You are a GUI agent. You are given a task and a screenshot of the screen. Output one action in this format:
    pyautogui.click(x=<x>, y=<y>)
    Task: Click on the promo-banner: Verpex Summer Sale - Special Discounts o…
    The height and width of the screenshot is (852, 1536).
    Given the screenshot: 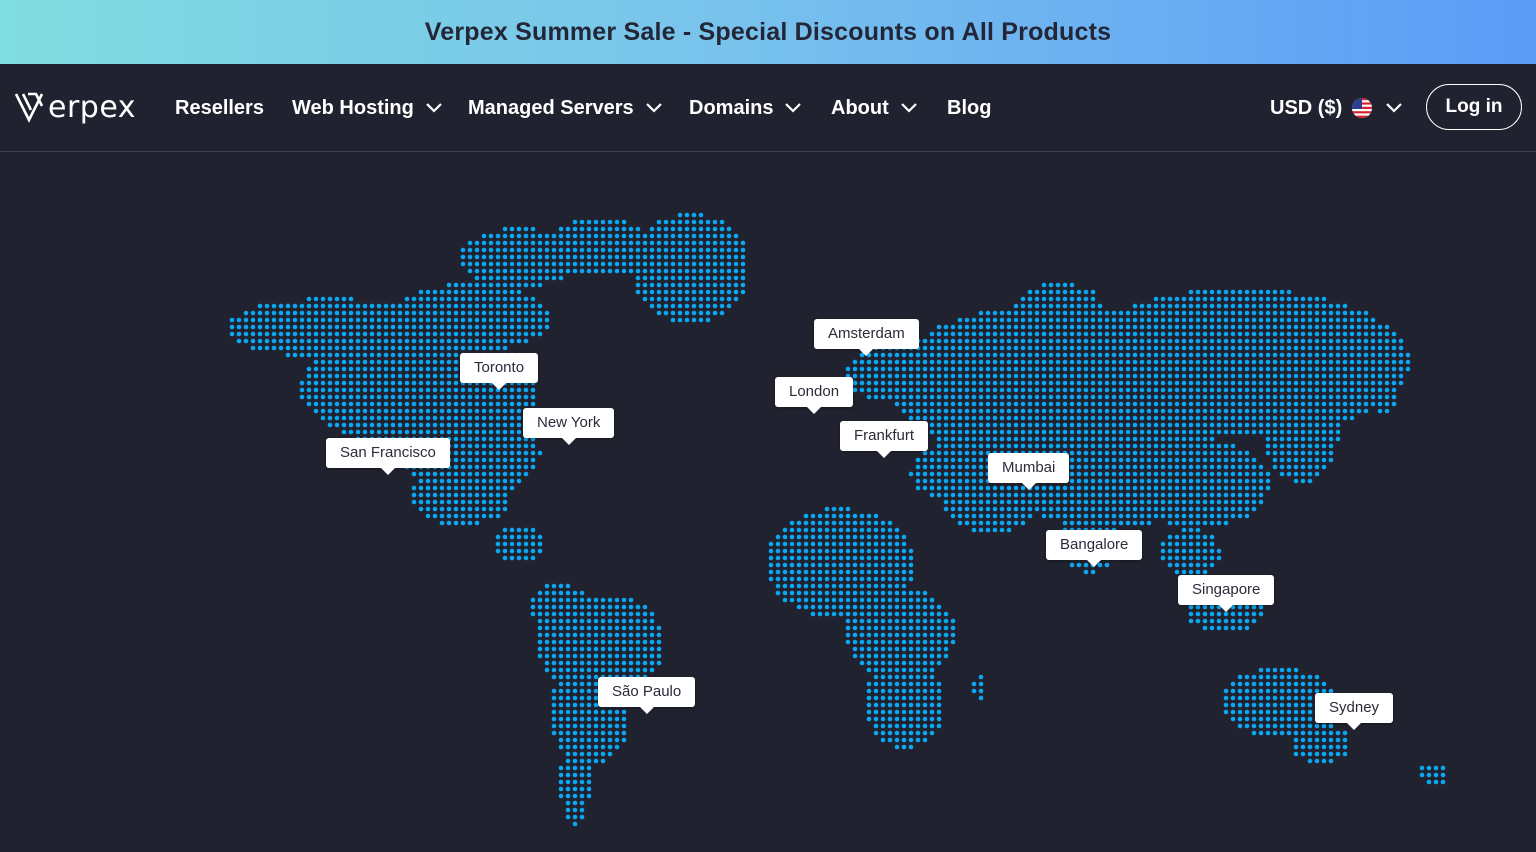 What is the action you would take?
    pyautogui.click(x=768, y=32)
    